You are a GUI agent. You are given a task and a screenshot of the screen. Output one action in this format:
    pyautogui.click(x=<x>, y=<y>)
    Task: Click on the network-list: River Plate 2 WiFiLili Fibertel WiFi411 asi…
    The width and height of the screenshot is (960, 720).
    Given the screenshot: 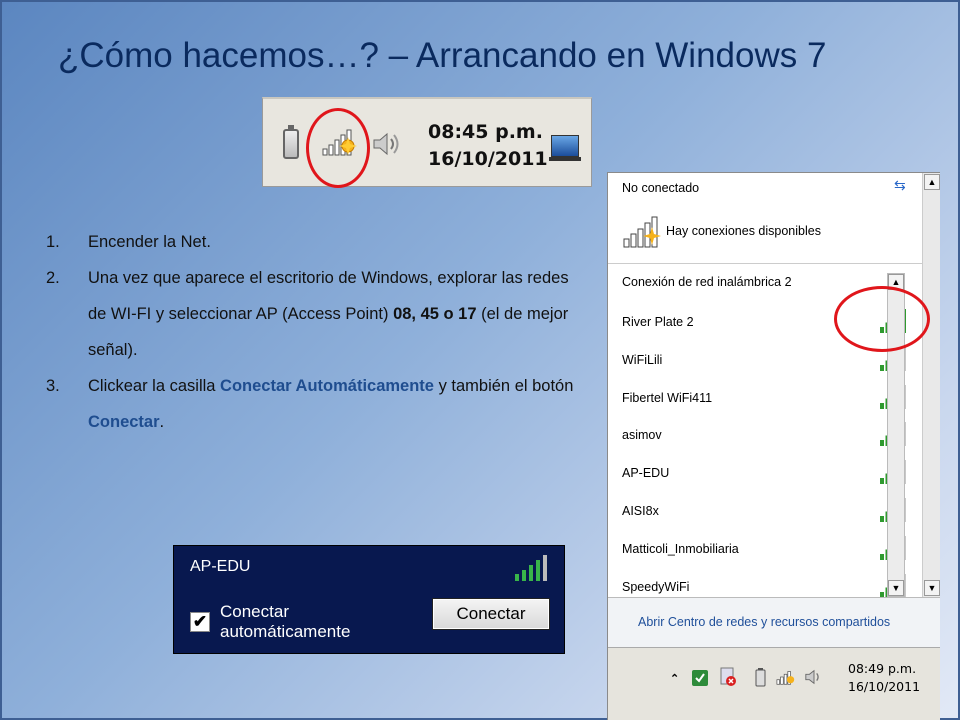 What is the action you would take?
    pyautogui.click(x=765, y=458)
    